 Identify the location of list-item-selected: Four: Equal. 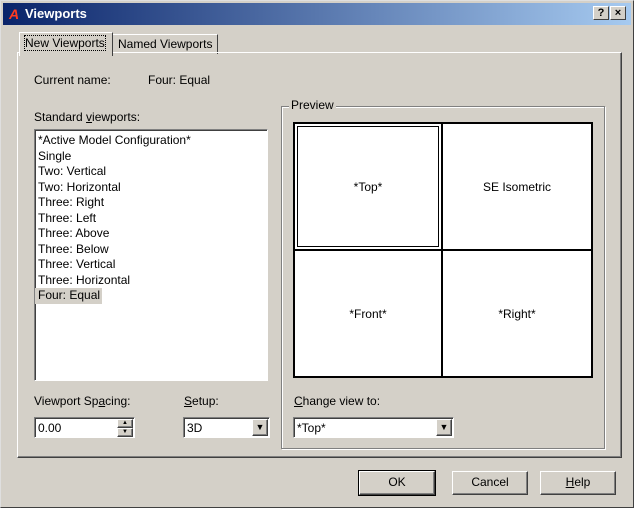
(69, 296).